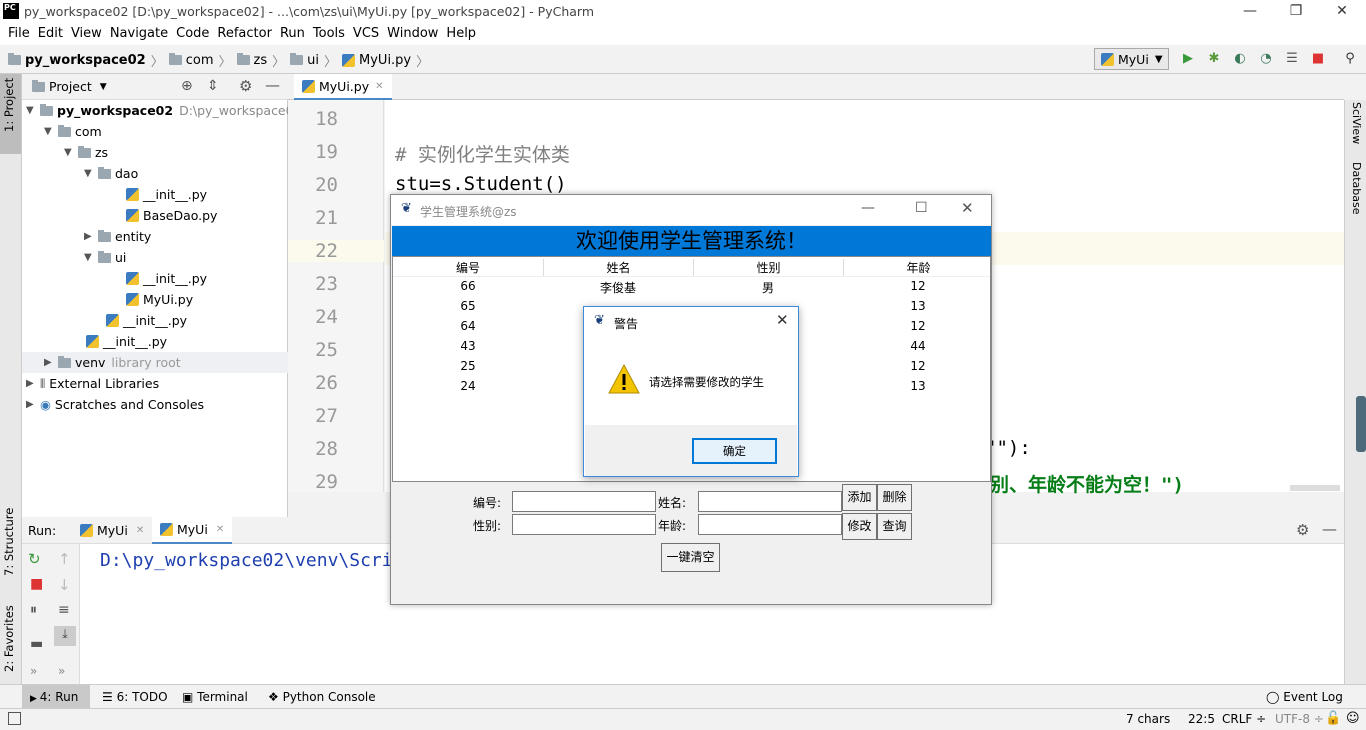  What do you see at coordinates (187, 86) in the screenshot?
I see `locate-icon: ⊕` at bounding box center [187, 86].